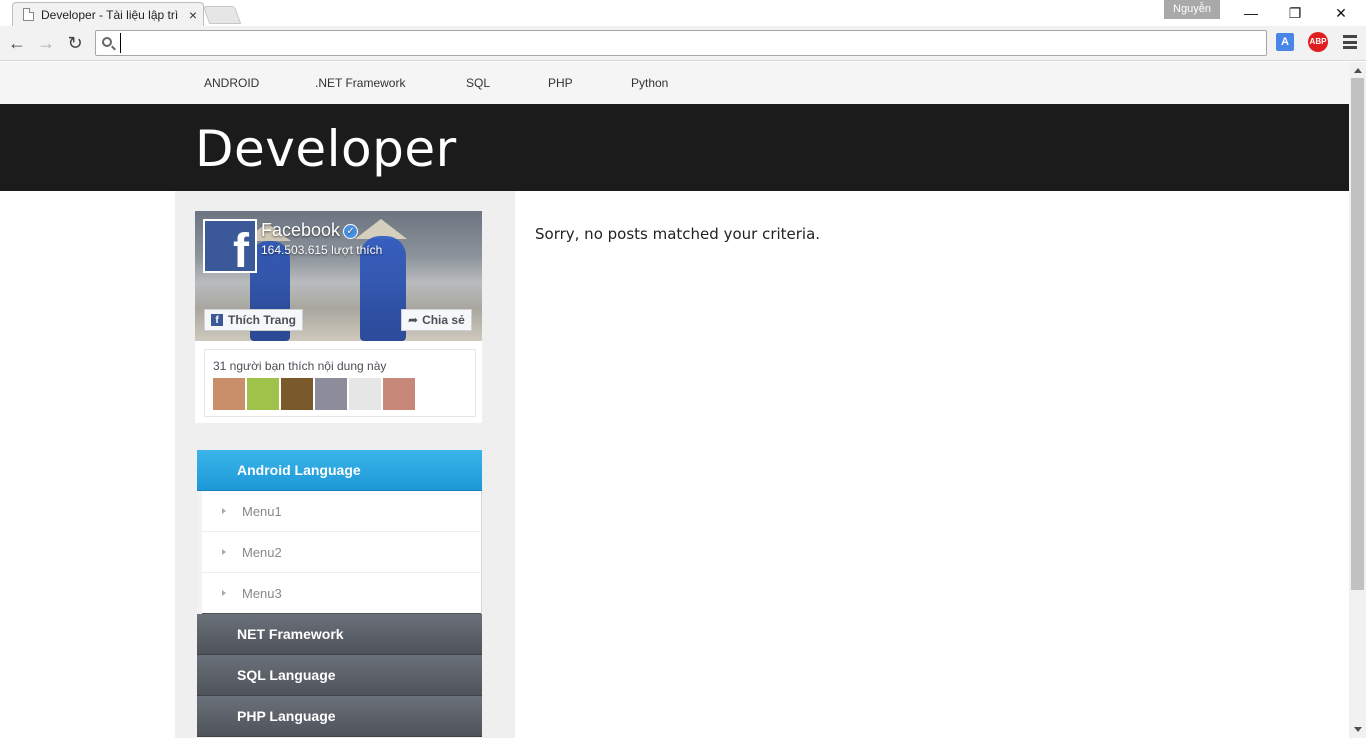 This screenshot has width=1366, height=738. I want to click on nav-item-php: PHP, so click(560, 83).